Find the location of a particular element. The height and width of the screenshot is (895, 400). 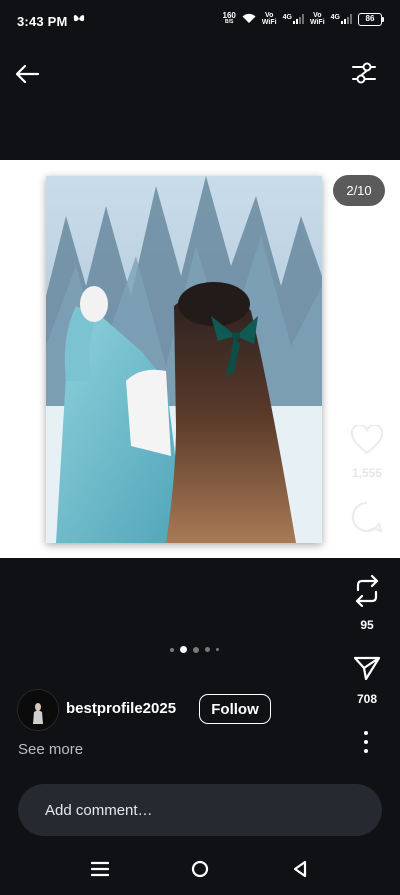

sliders-icon is located at coordinates (364, 75).